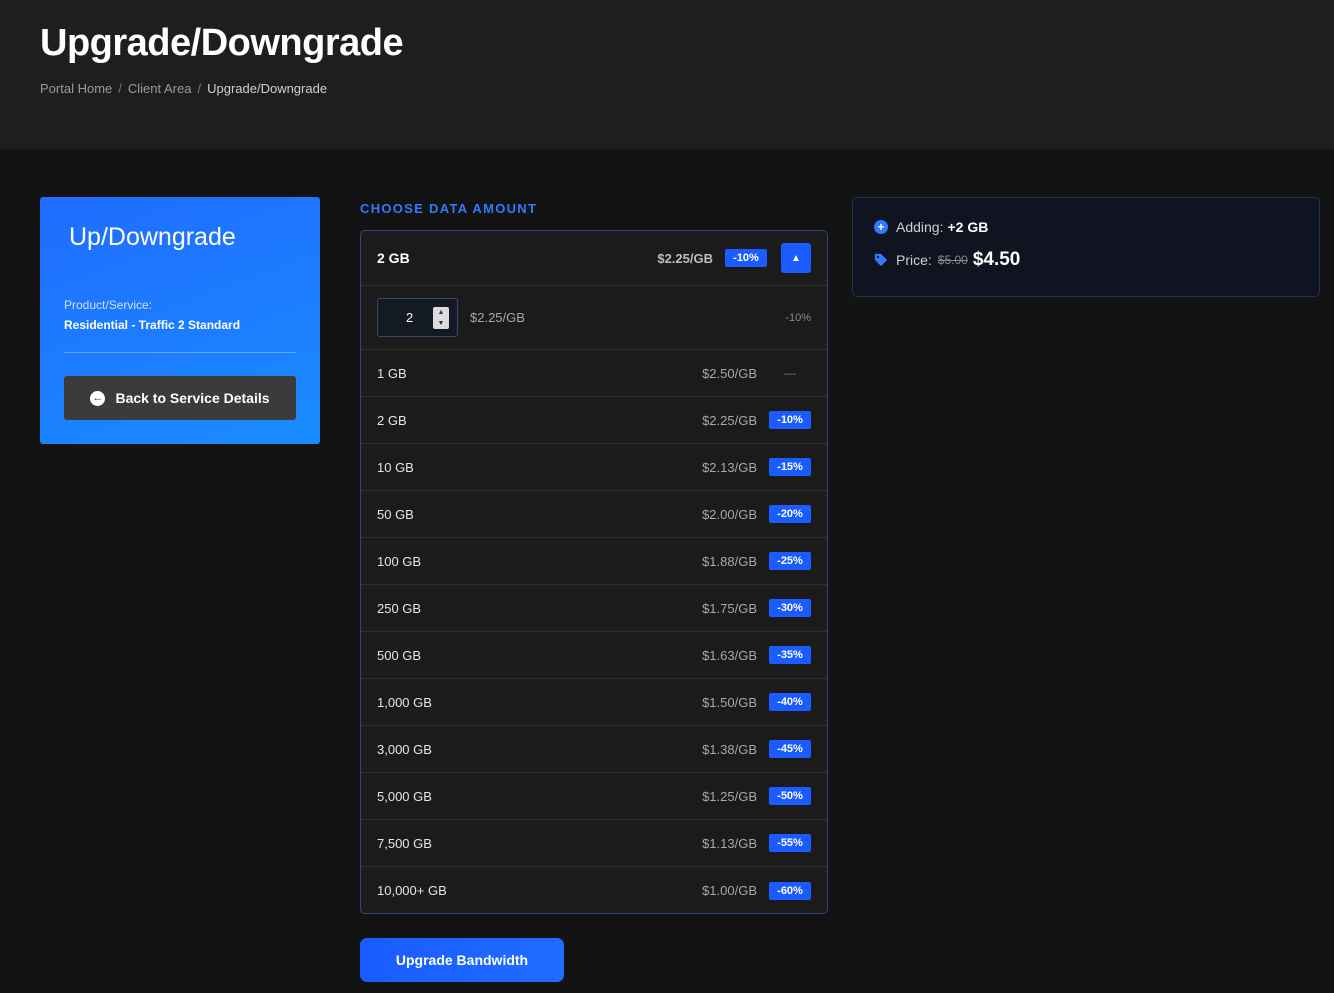  I want to click on option-amount: 2 GB, so click(392, 420).